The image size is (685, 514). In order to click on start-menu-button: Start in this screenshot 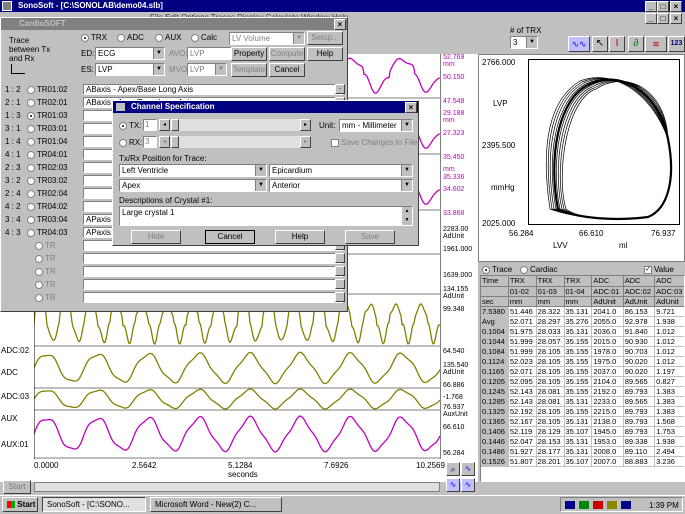, I will do `click(20, 504)`.